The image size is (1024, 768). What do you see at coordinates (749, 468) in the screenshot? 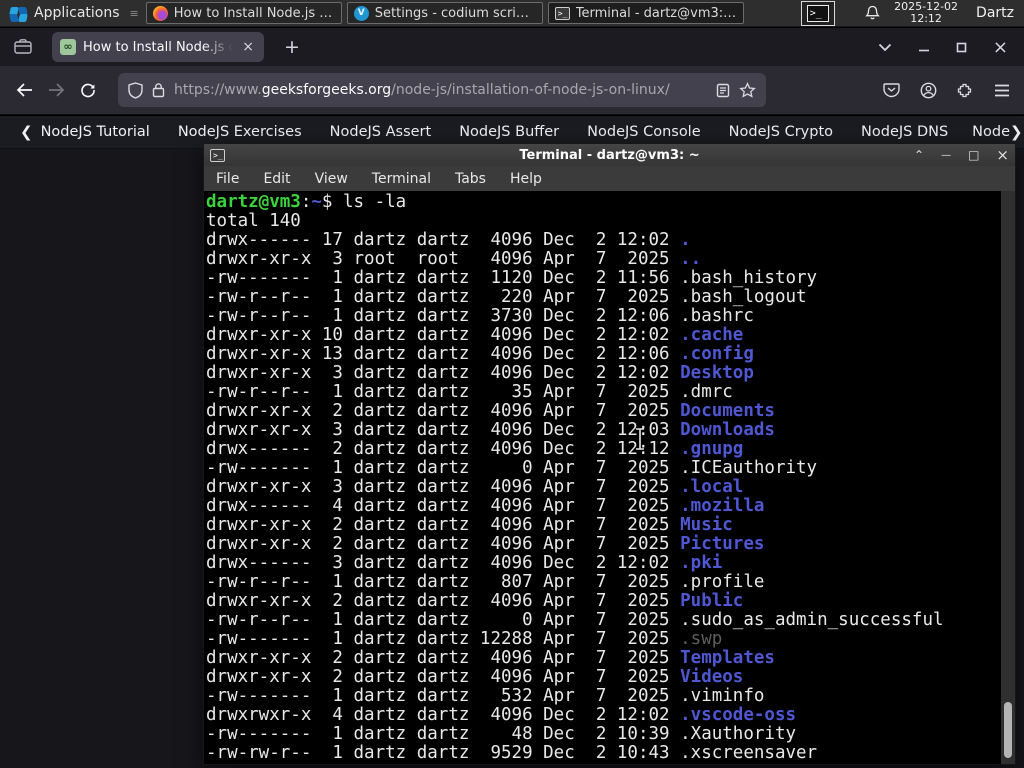
I see `file-name: .ICEauthority` at bounding box center [749, 468].